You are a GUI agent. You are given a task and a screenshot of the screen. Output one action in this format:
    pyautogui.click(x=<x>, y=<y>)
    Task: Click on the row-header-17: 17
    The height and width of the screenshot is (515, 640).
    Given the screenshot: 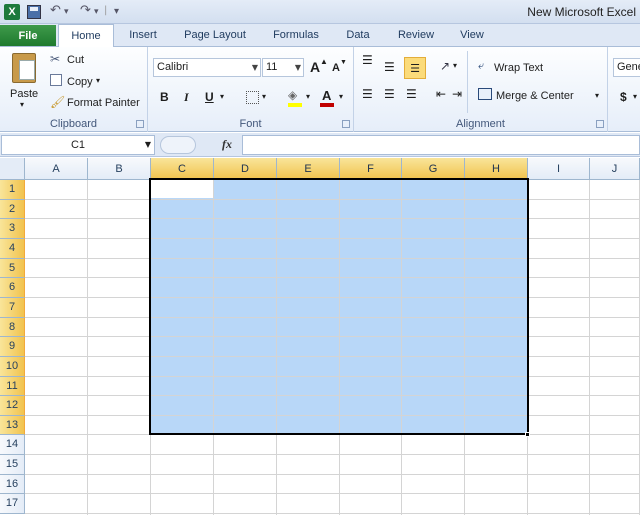 What is the action you would take?
    pyautogui.click(x=12, y=504)
    